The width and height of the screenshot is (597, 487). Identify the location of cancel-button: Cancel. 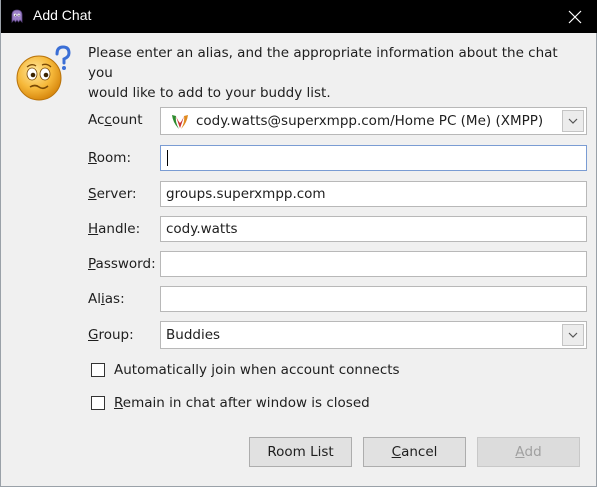
(414, 452).